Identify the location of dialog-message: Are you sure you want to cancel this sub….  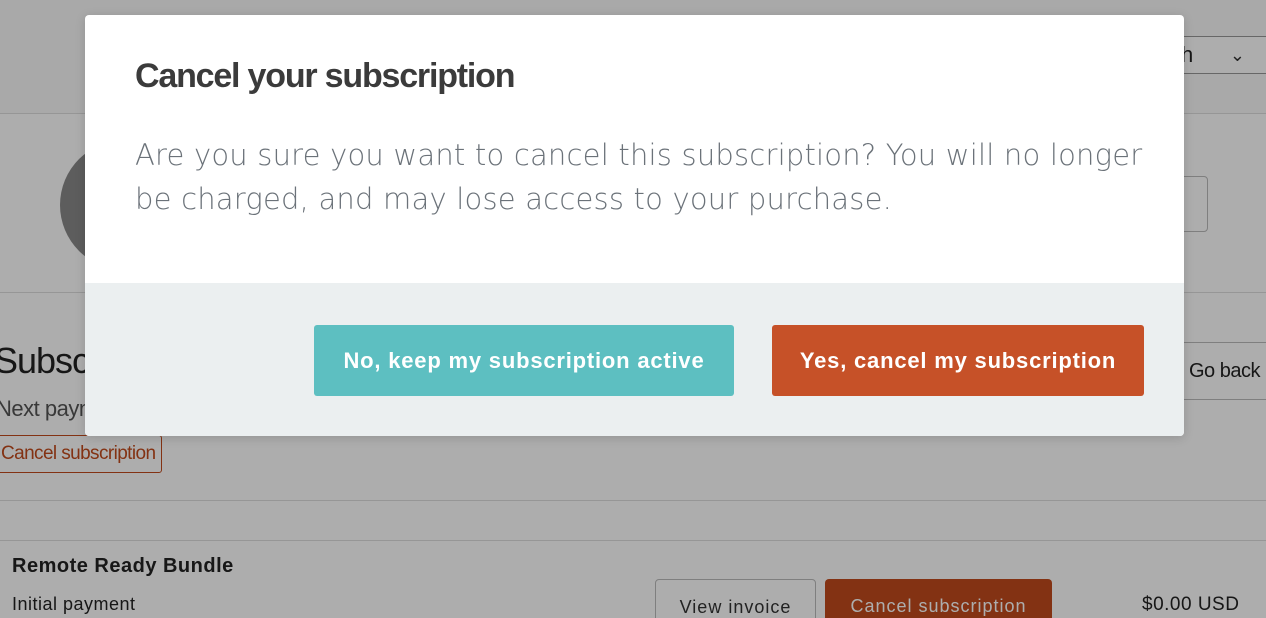
(639, 177).